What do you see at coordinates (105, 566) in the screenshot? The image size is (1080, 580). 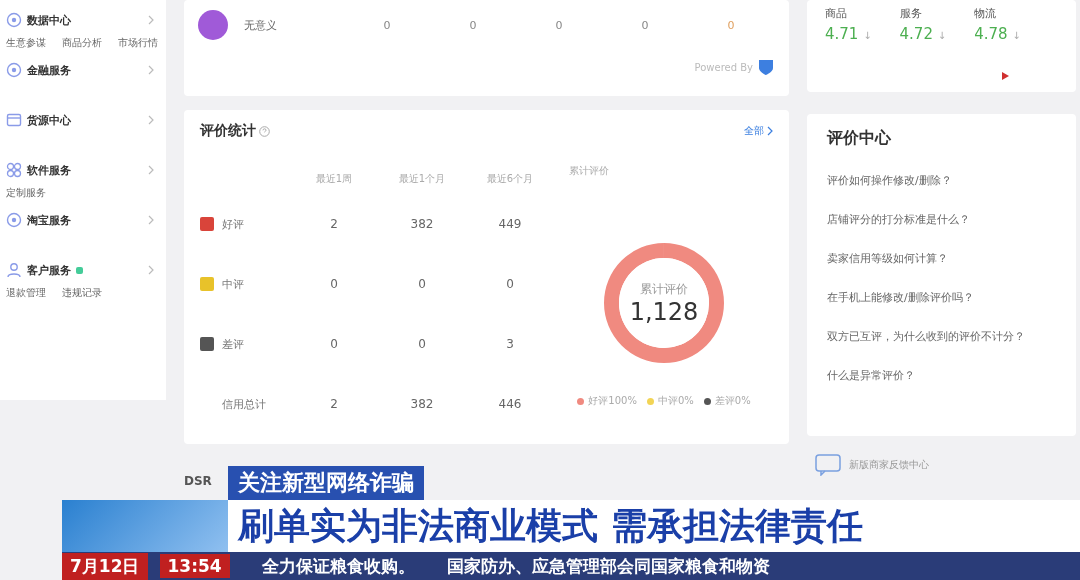 I see `date-label: 7月12日` at bounding box center [105, 566].